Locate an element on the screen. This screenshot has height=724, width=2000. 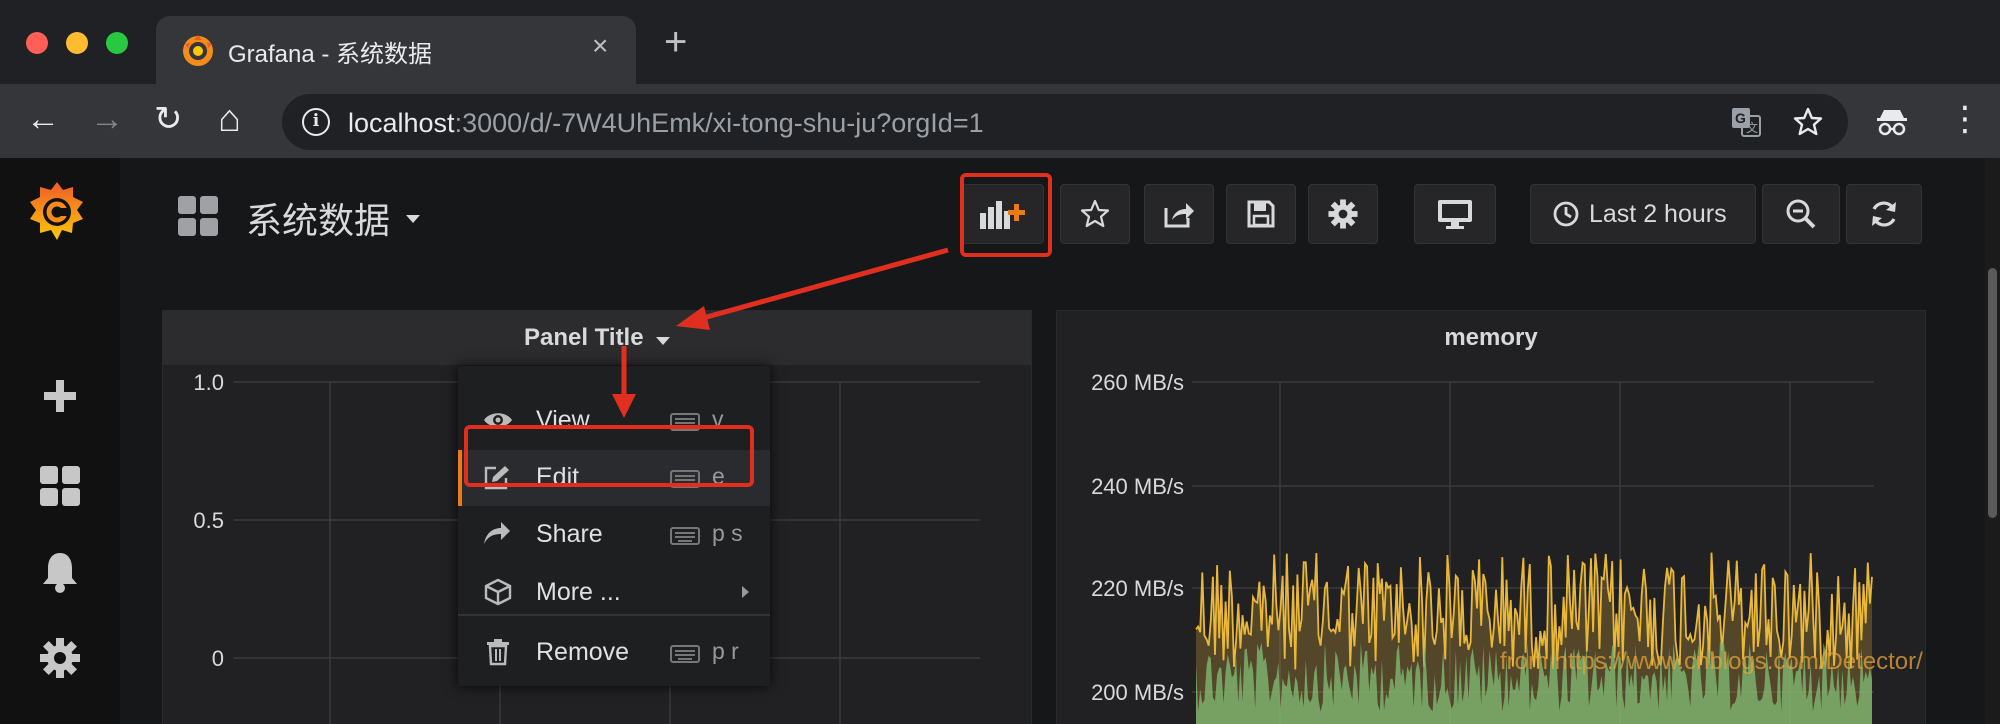
watermark: from https://www.cnblogs.com/Detector/ is located at coordinates (1711, 661).